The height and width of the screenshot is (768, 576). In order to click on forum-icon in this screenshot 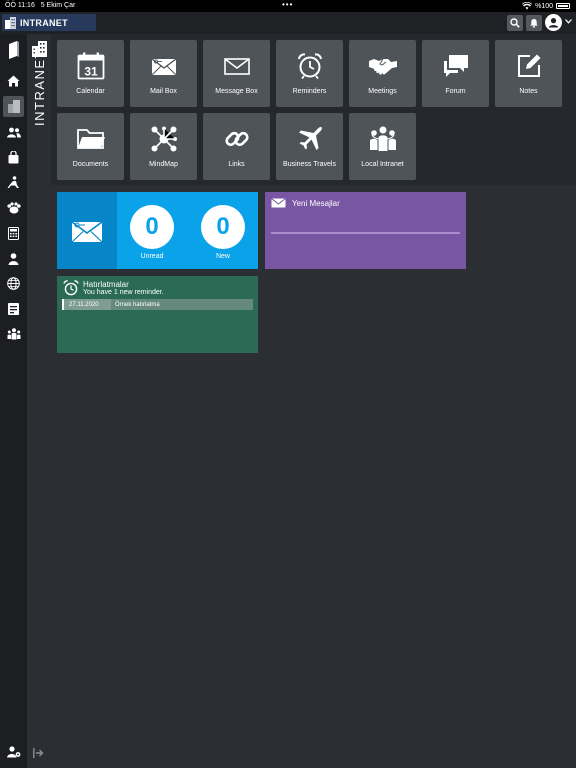, I will do `click(455, 66)`.